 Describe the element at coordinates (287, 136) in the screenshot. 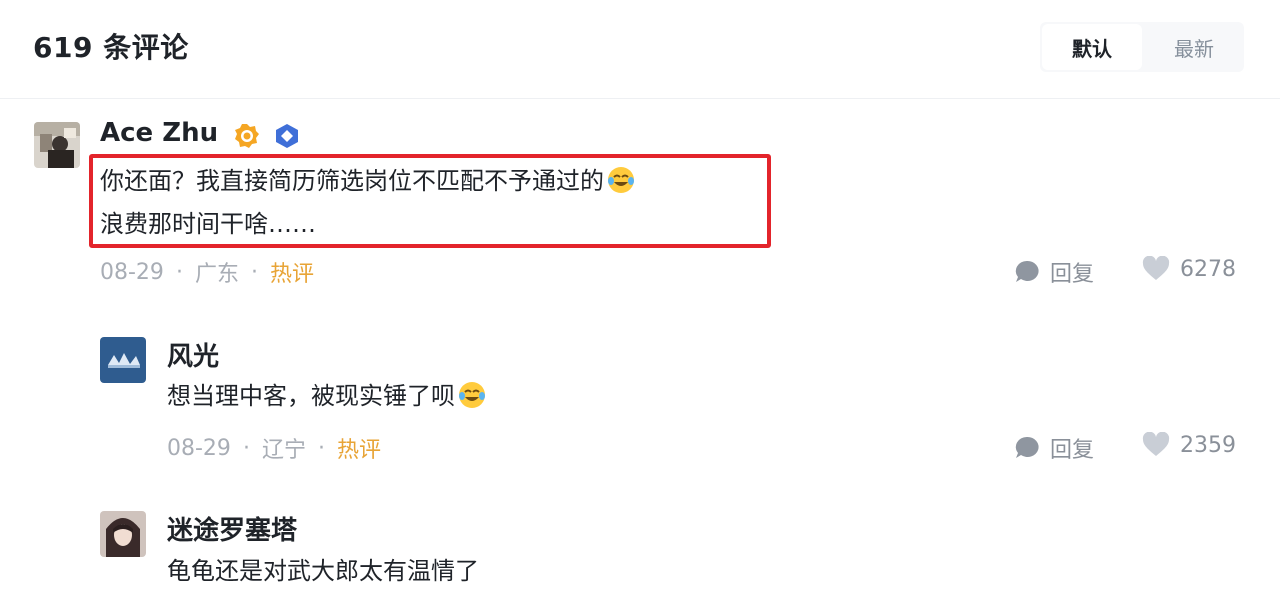

I see `blue-level-badge-icon` at that location.